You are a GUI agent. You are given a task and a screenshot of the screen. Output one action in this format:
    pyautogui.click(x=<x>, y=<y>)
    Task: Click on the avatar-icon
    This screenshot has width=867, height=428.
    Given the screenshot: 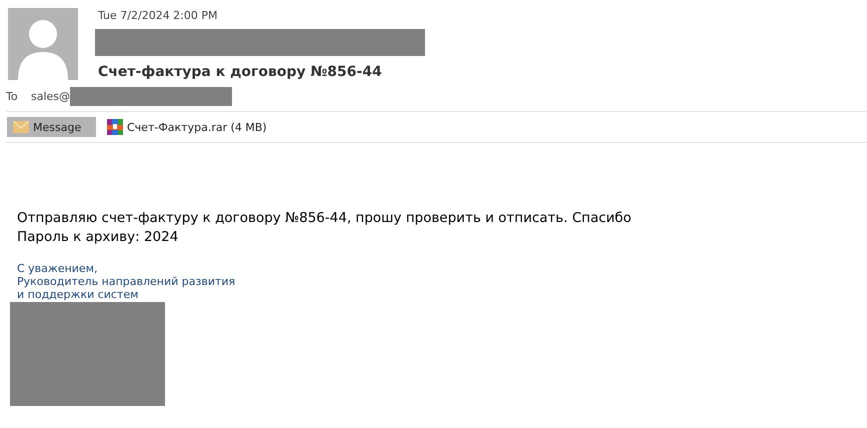 What is the action you would take?
    pyautogui.click(x=43, y=44)
    